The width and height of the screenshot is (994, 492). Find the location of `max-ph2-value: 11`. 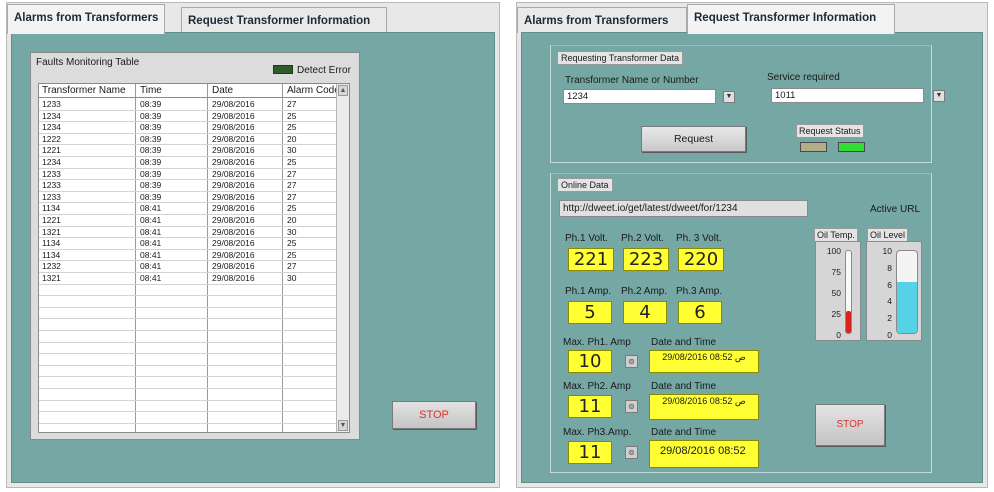

max-ph2-value: 11 is located at coordinates (590, 406).